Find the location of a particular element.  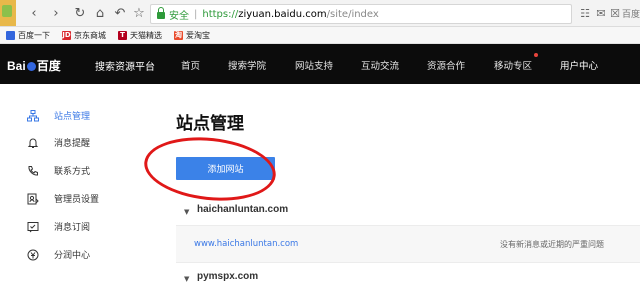

admin-icon is located at coordinates (33, 199).